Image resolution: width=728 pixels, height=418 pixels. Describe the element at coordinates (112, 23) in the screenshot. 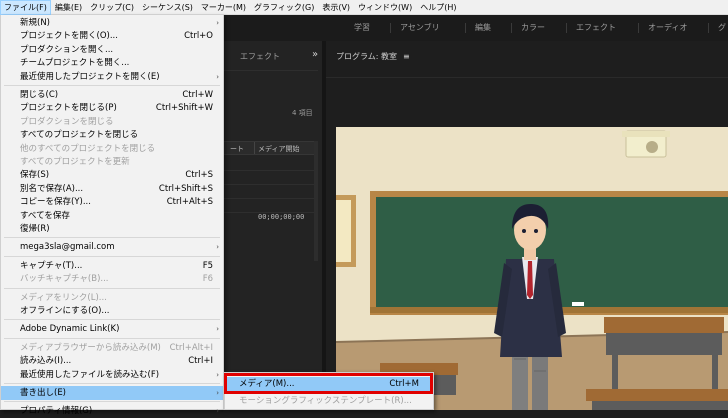

I see `file-menu-item: 新規(N) ›` at that location.